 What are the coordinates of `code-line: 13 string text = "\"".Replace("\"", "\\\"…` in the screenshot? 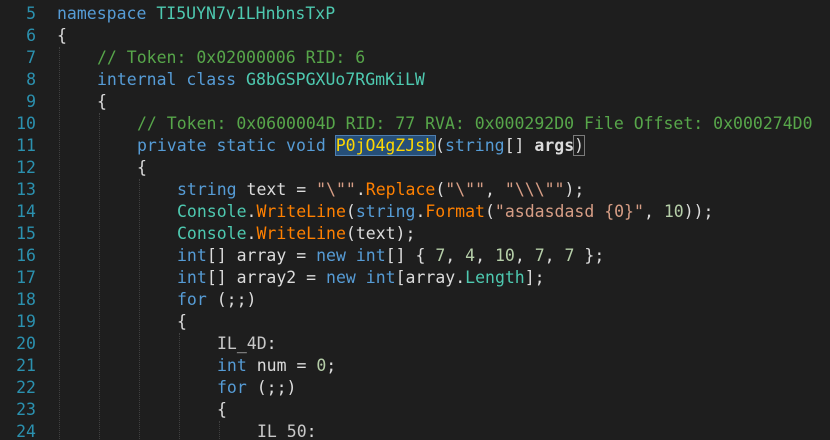 It's located at (415, 190).